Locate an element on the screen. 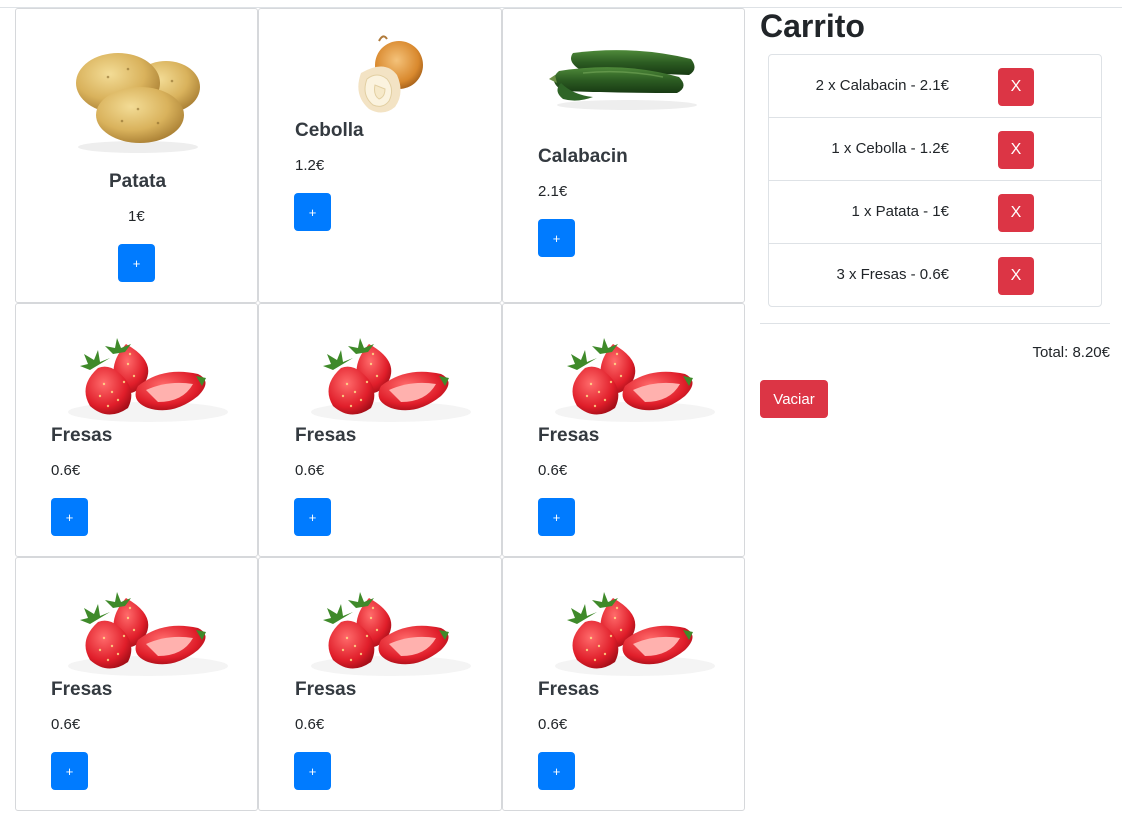  onion-image is located at coordinates (390, 74).